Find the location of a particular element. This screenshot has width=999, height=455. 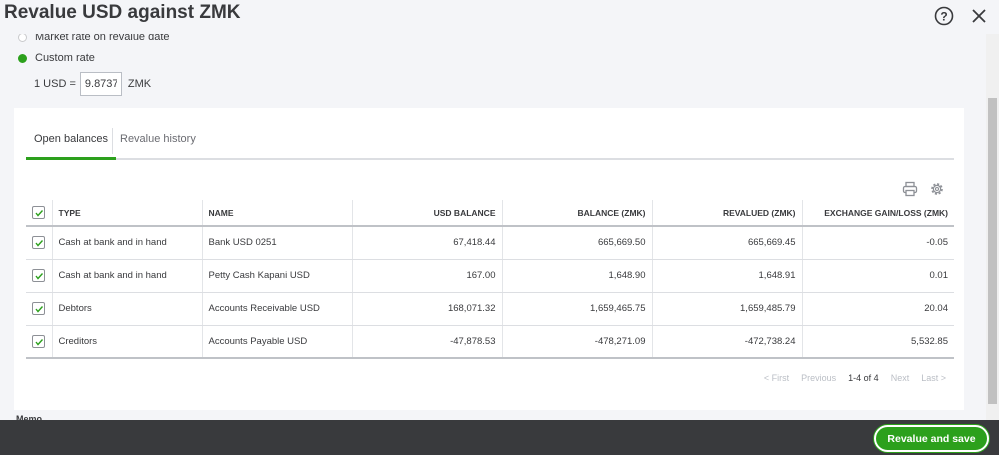

select-all-checkbox is located at coordinates (38, 212).